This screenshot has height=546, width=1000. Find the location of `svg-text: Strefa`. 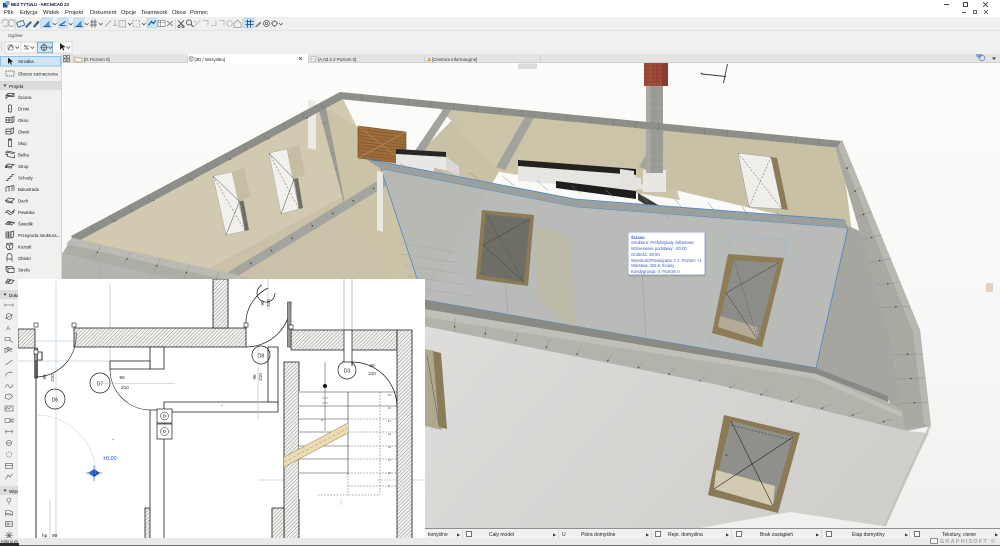

svg-text: Strefa is located at coordinates (24, 269).